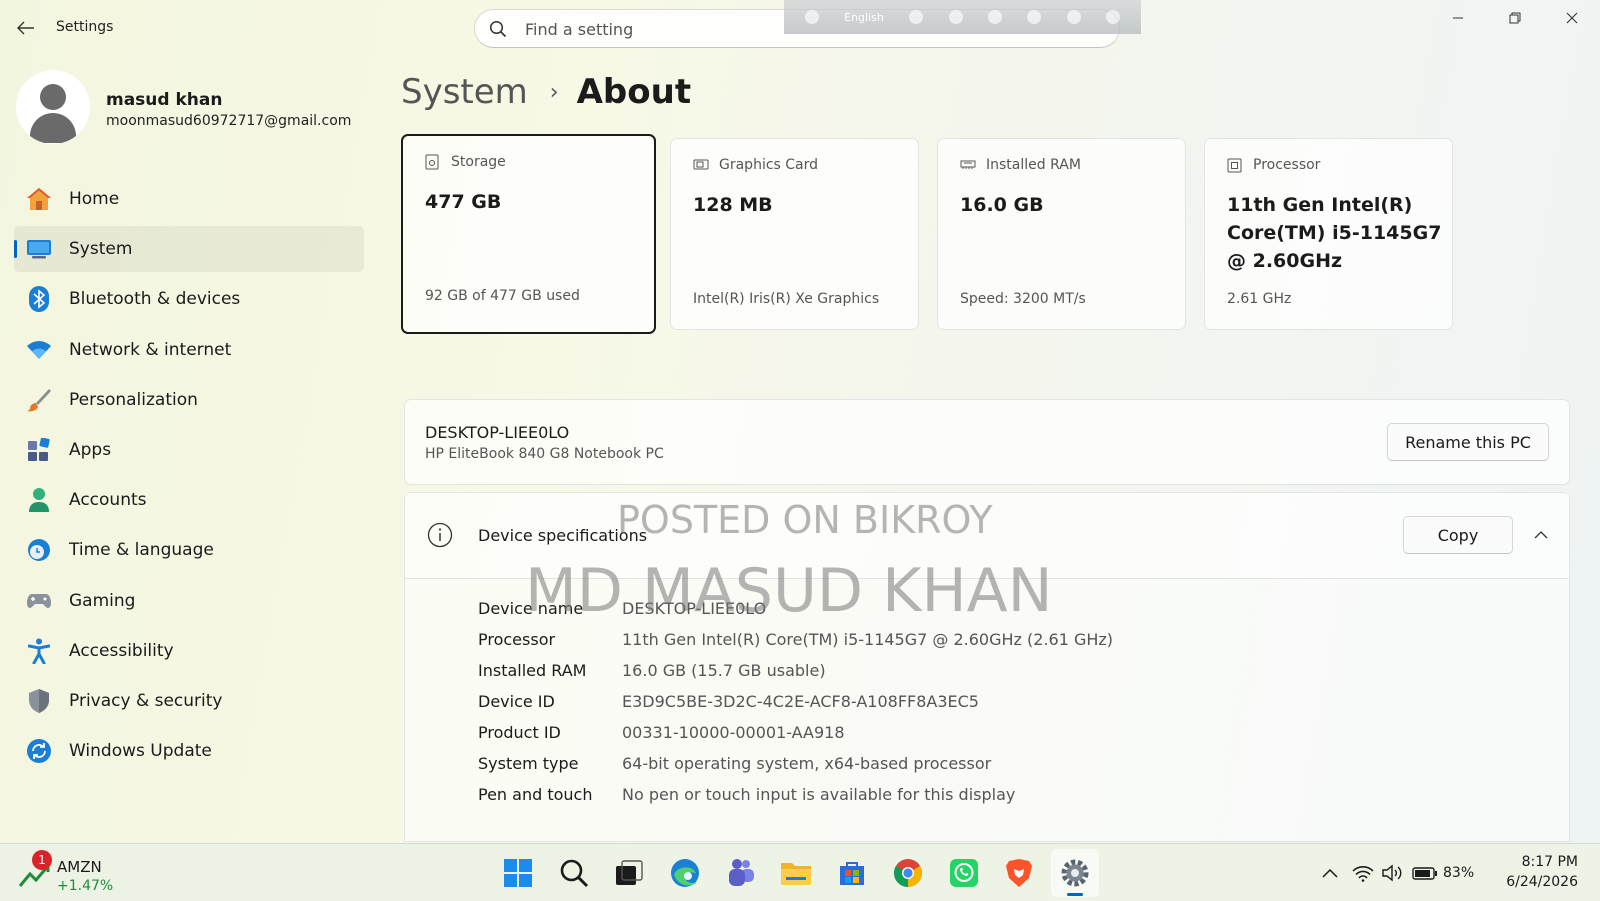 This screenshot has width=1600, height=901. What do you see at coordinates (1459, 873) in the screenshot?
I see `battery-percentage: 83%` at bounding box center [1459, 873].